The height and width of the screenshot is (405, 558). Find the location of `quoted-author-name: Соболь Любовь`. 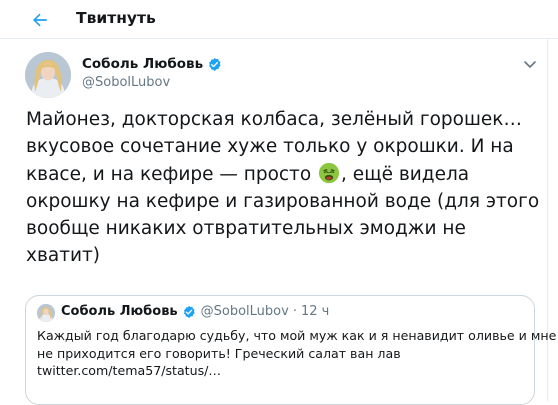

quoted-author-name: Соболь Любовь is located at coordinates (119, 311).